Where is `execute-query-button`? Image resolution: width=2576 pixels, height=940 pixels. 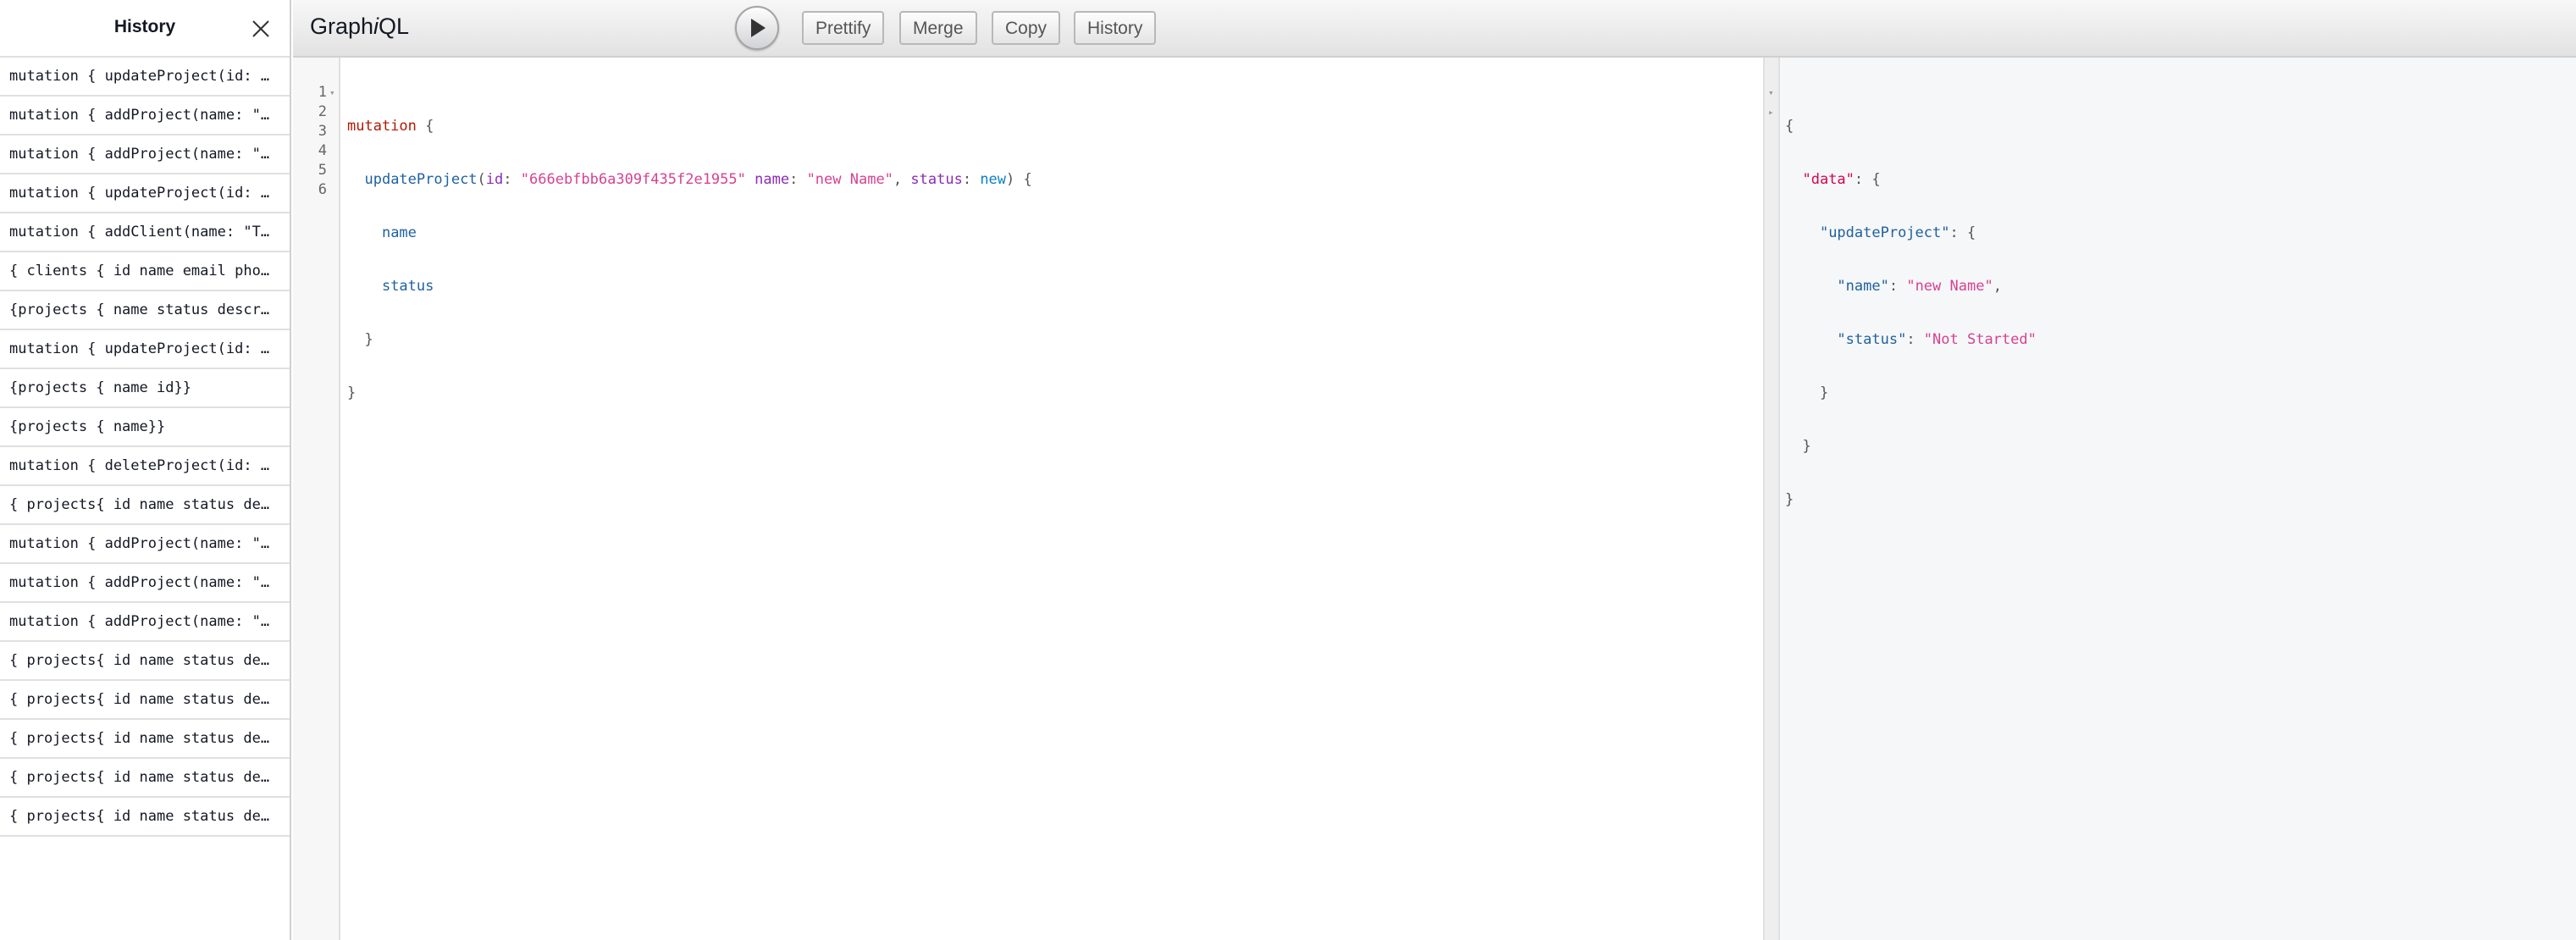 execute-query-button is located at coordinates (757, 28).